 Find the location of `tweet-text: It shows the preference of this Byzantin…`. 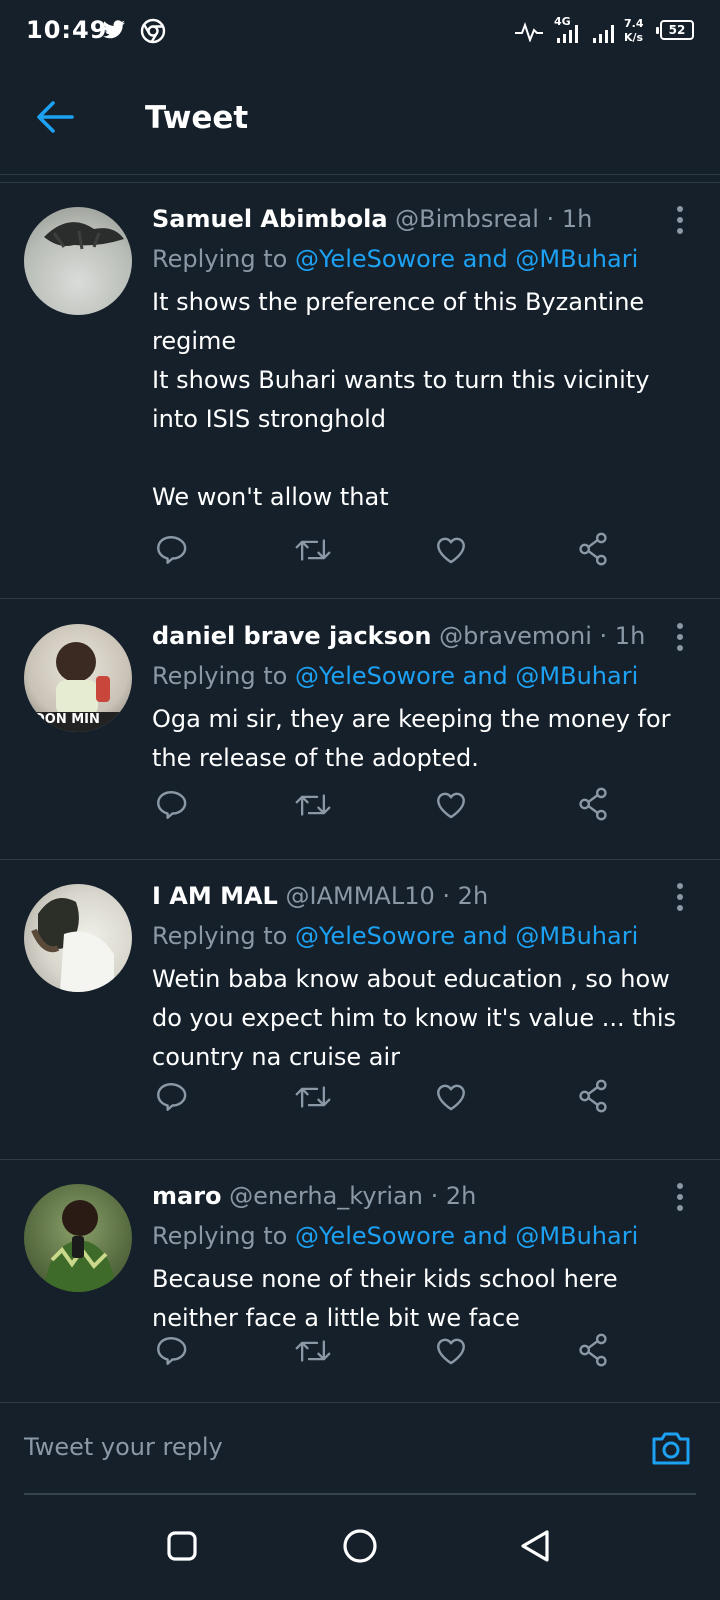

tweet-text: It shows the preference of this Byzantin… is located at coordinates (401, 399).